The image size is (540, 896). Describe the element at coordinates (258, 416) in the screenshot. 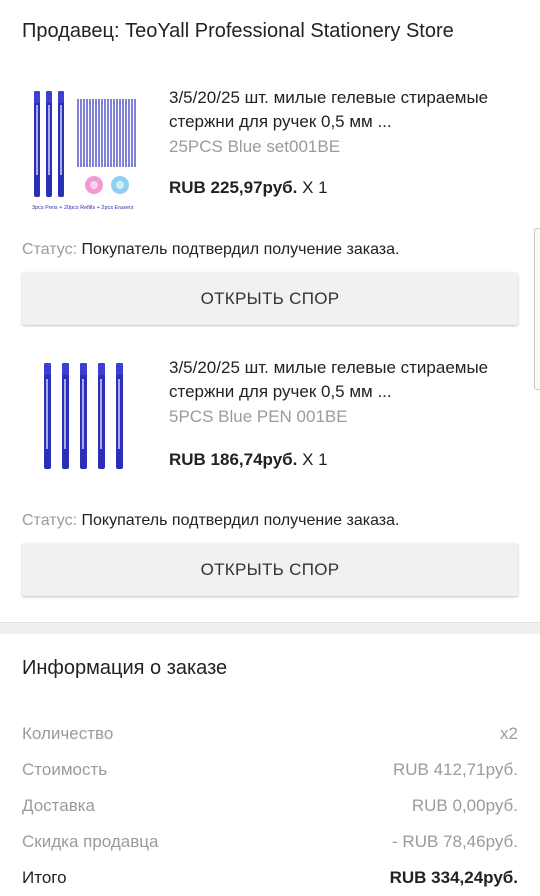

I see `item-sku-2: 5PCS Blue PEN 001BE` at that location.